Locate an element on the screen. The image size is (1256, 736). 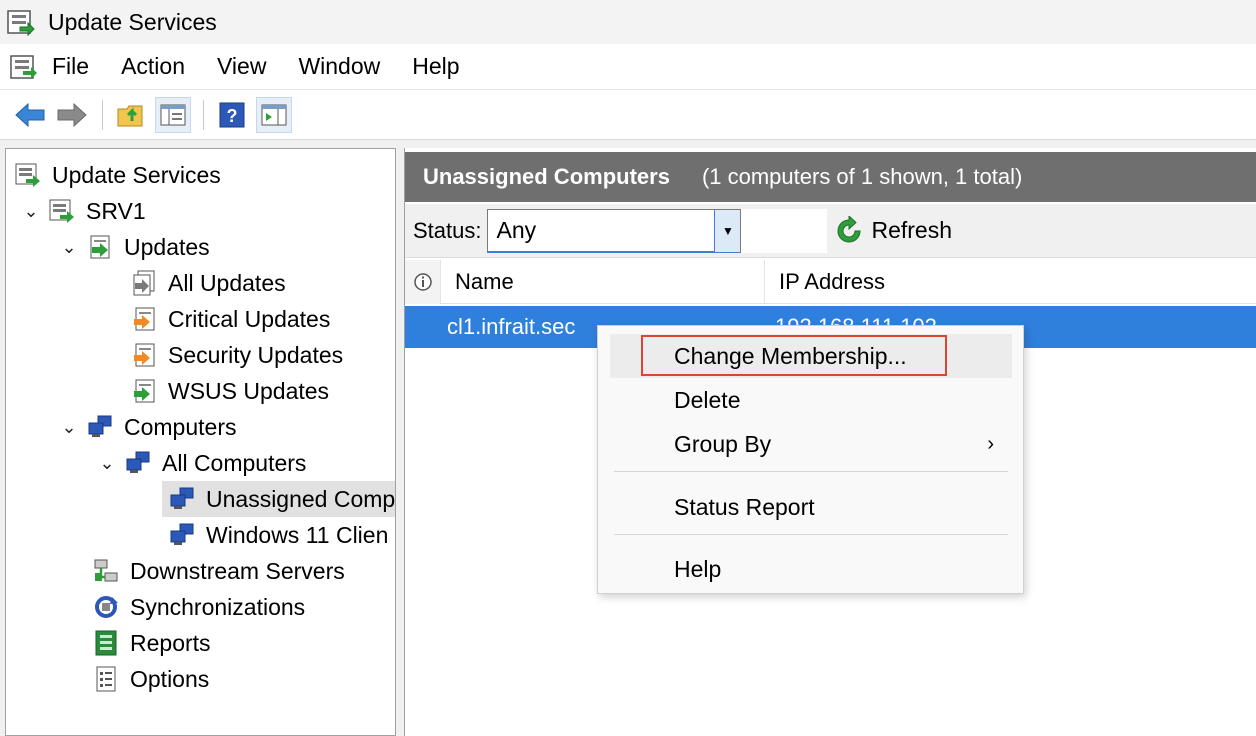
tree-item-all-updates: All Updates is located at coordinates (208, 283).